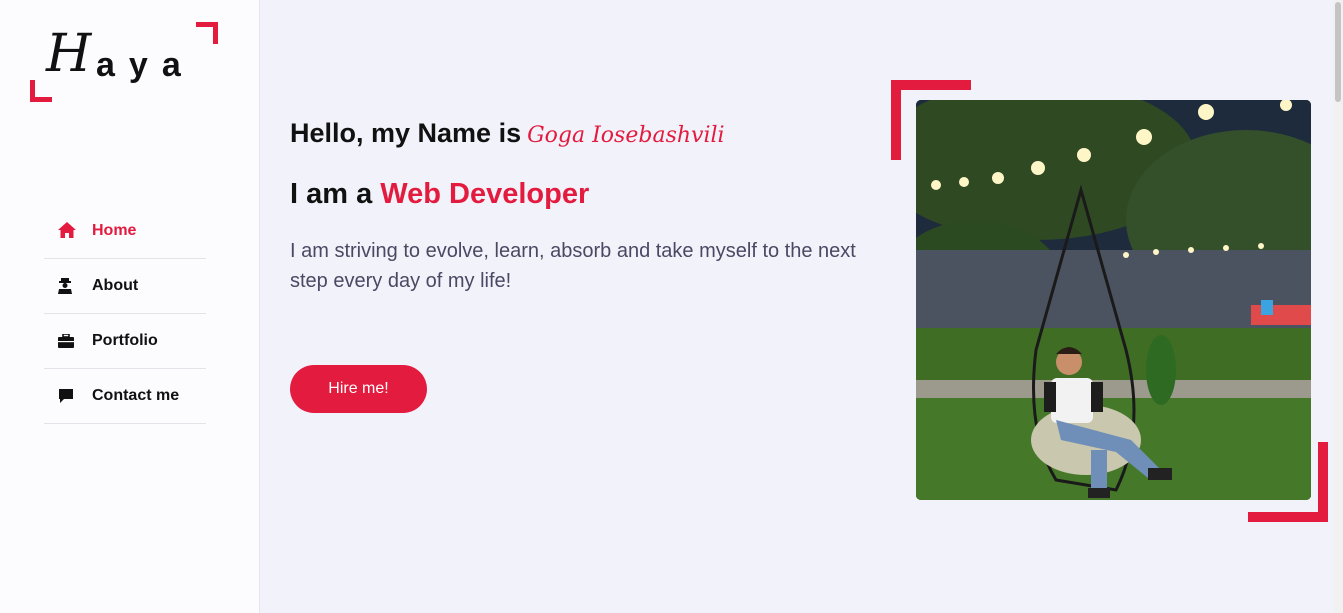  I want to click on comment-icon, so click(68, 396).